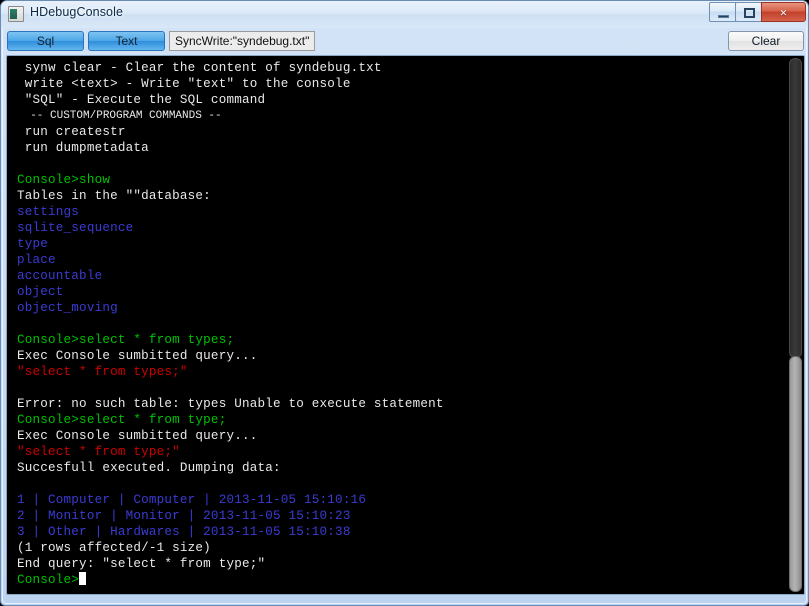 The width and height of the screenshot is (809, 606). I want to click on close-button: ×, so click(783, 12).